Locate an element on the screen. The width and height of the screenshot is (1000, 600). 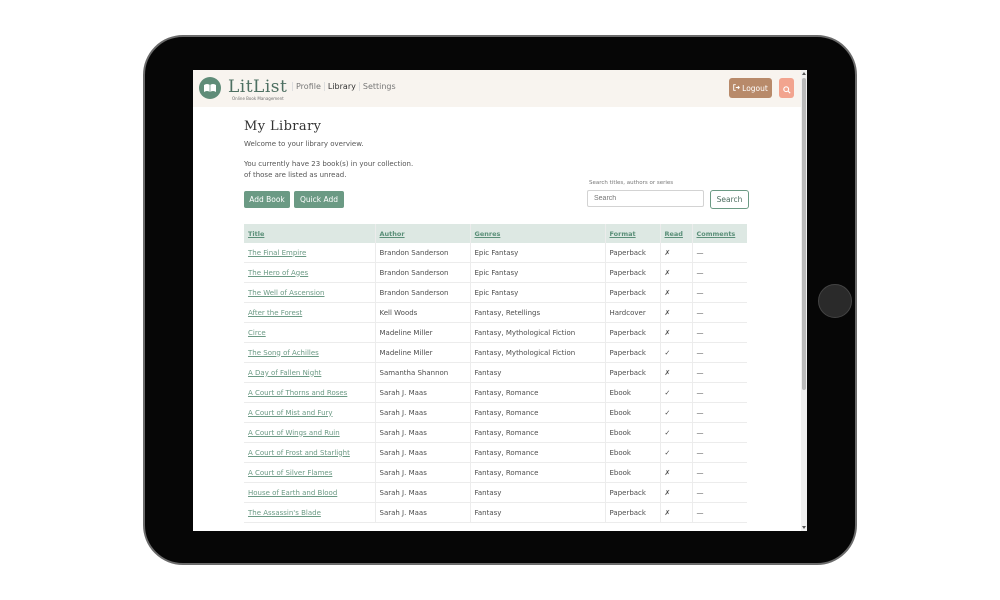
book-author: Madeline Miller is located at coordinates (422, 352).